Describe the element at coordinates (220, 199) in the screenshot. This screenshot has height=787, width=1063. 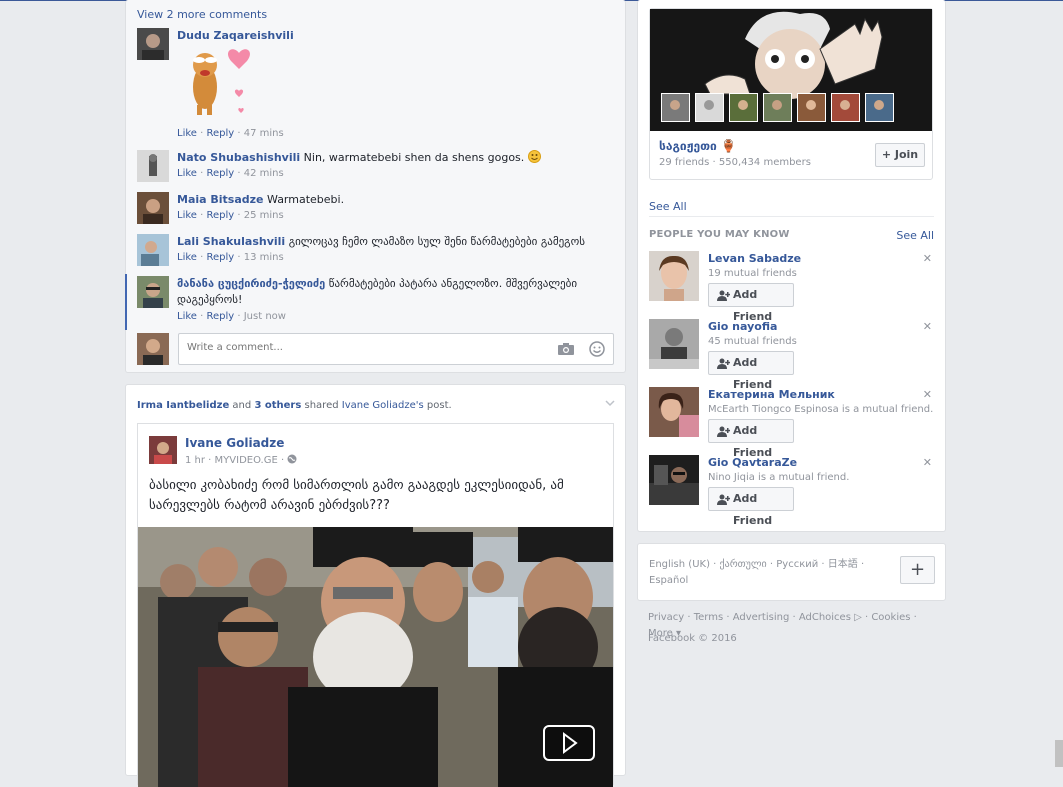
I see `comment-author: Maia Bitsadze` at that location.